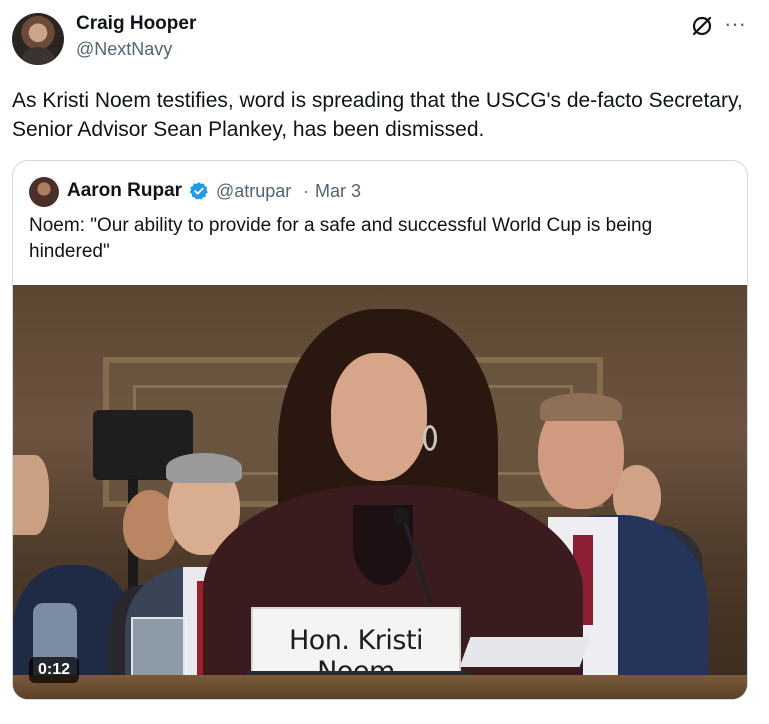 Image resolution: width=769 pixels, height=724 pixels. I want to click on grok-slash-circle-icon, so click(702, 26).